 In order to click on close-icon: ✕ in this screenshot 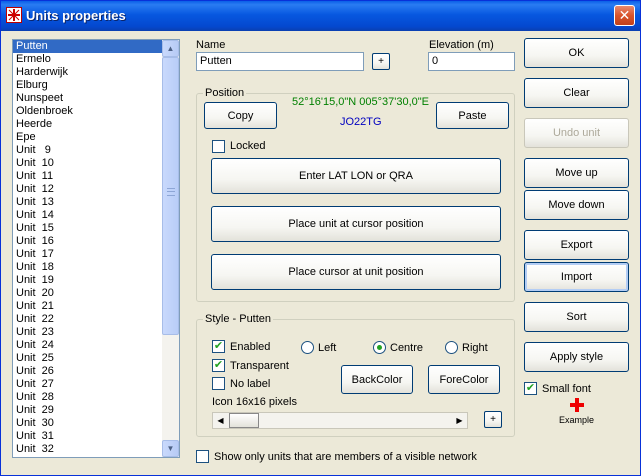, I will do `click(624, 15)`.